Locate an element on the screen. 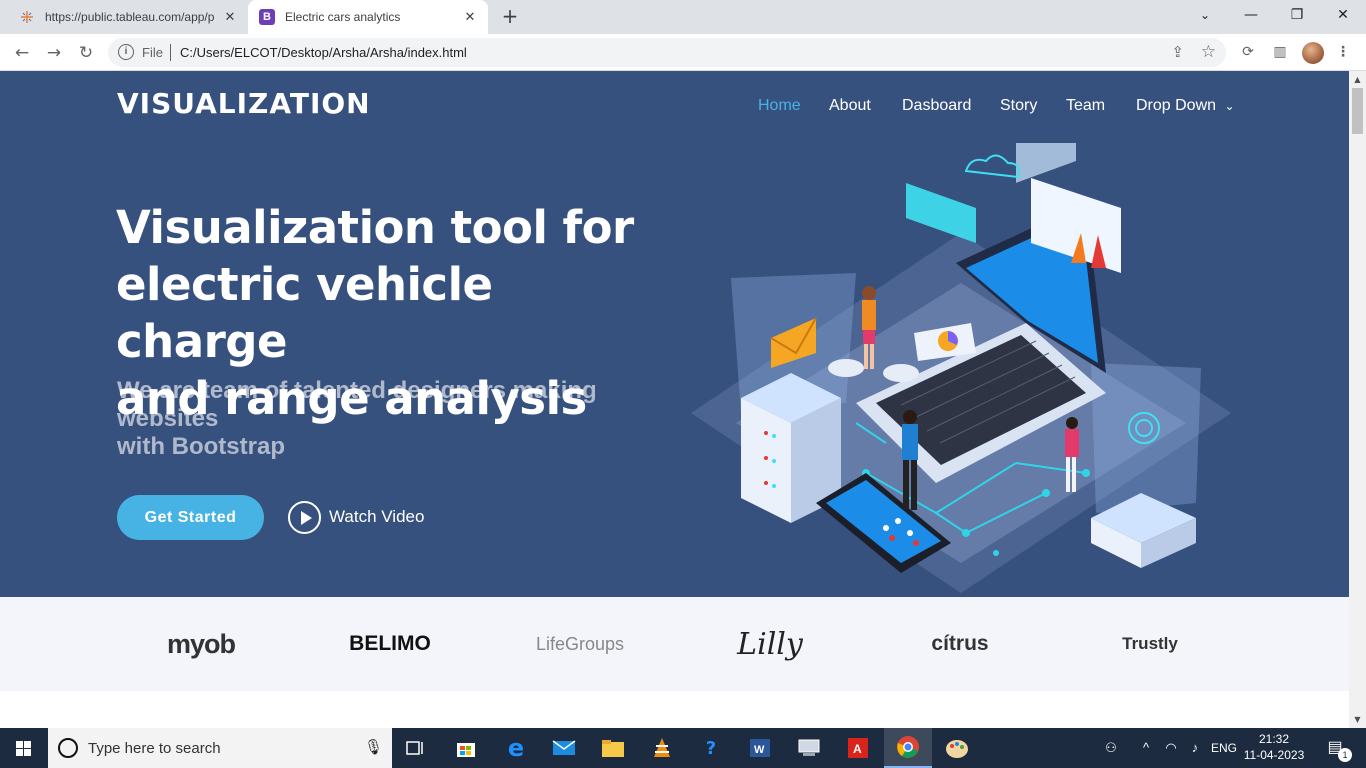  task-view-icon is located at coordinates (416, 748).